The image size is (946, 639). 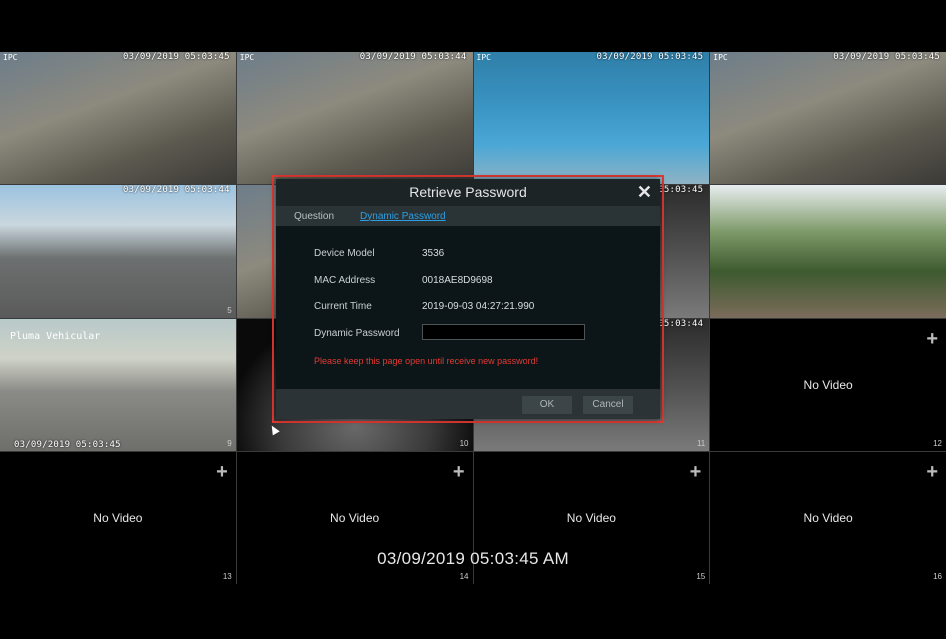 What do you see at coordinates (503, 332) in the screenshot?
I see `dynamic-password-input` at bounding box center [503, 332].